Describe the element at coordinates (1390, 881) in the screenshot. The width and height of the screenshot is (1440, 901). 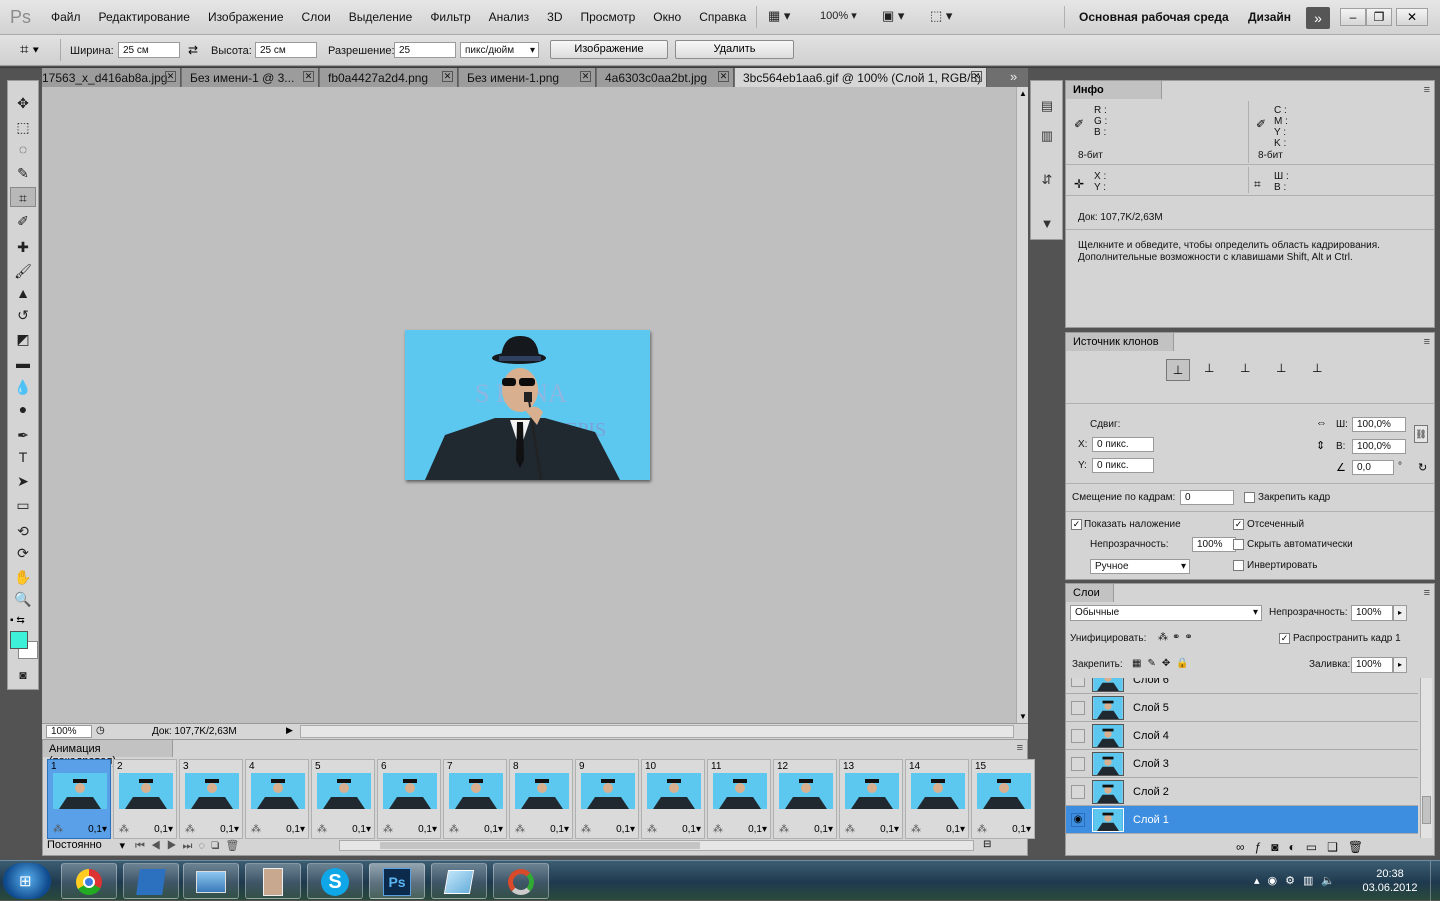
I see `taskbar-clock: 20:38 03.06.2012` at that location.